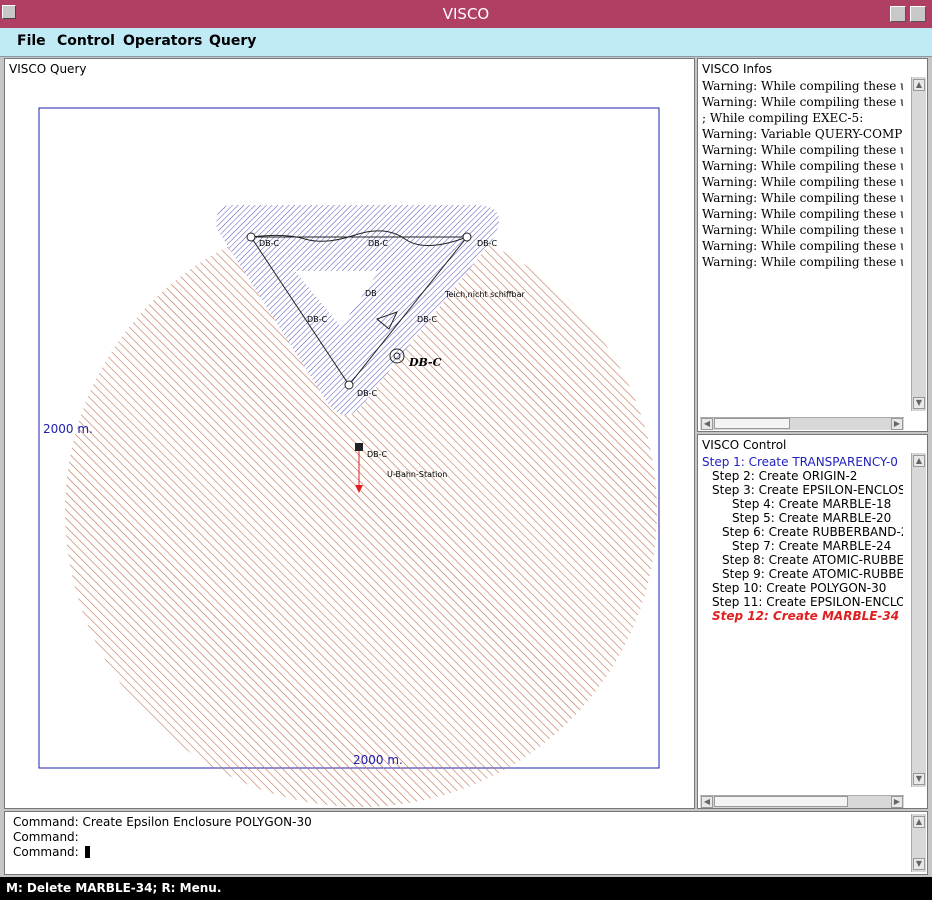 The width and height of the screenshot is (932, 900). Describe the element at coordinates (781, 801) in the screenshot. I see `control-hscroll-thumb` at that location.